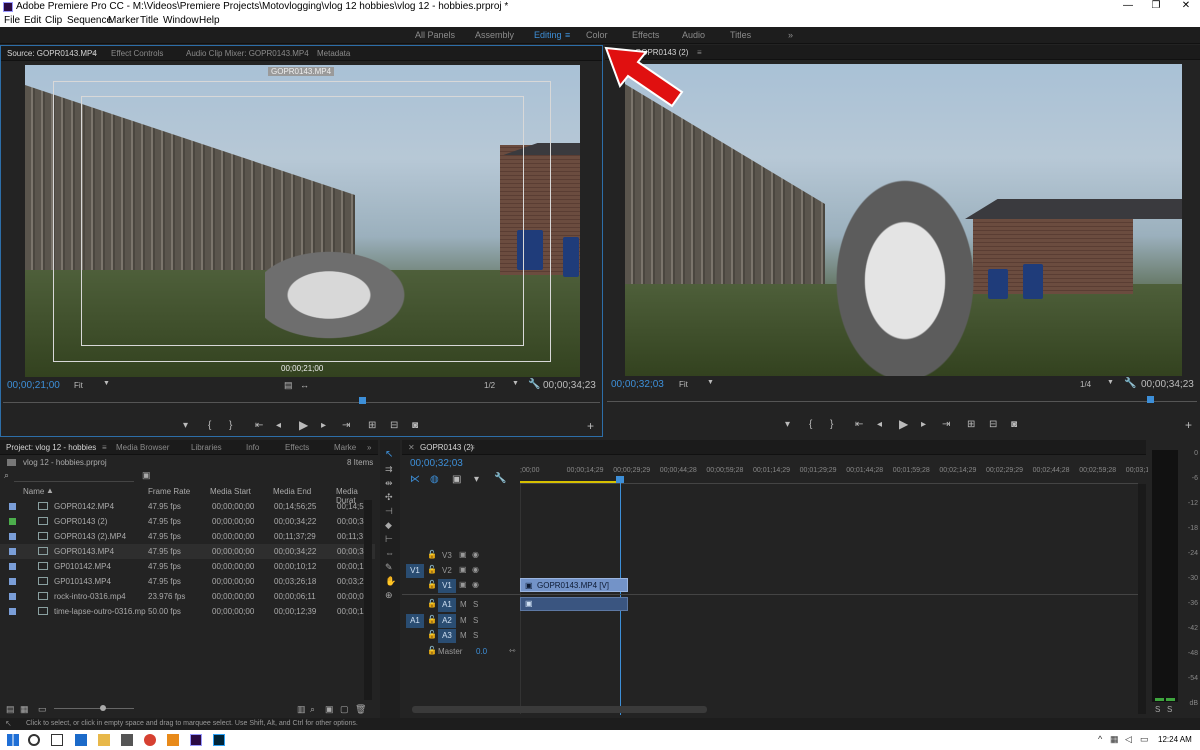 The height and width of the screenshot is (750, 1200). I want to click on column-frame-rate: Frame Rate, so click(169, 491).